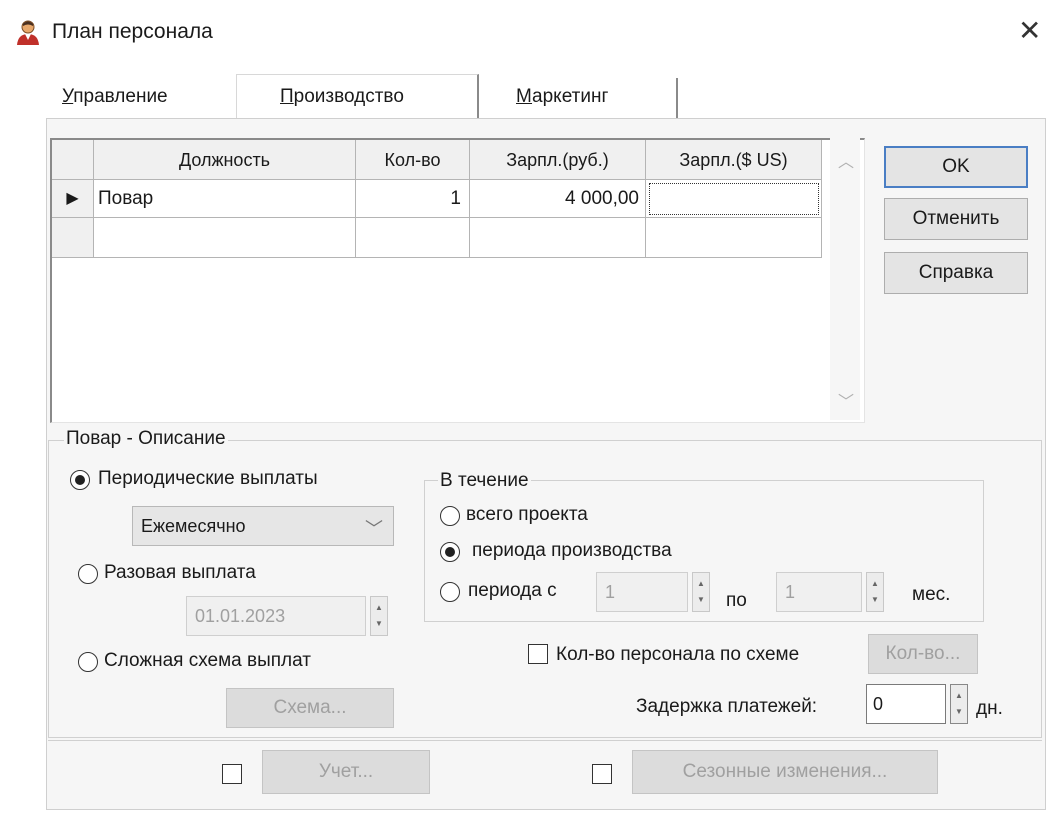 The height and width of the screenshot is (818, 1048). I want to click on tab-production: Производство, so click(342, 97).